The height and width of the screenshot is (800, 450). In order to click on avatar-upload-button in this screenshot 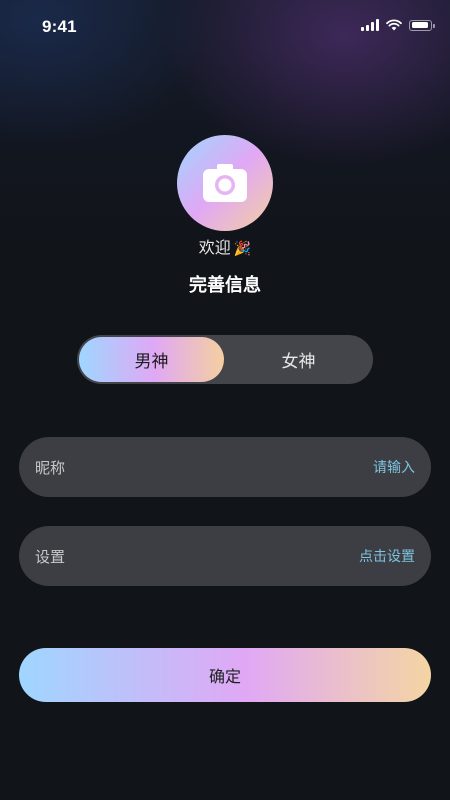, I will do `click(225, 183)`.